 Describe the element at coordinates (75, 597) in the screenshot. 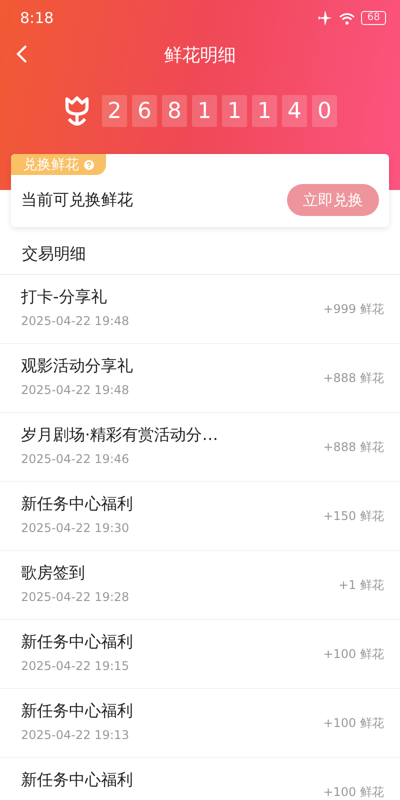

I see `transaction-date: 2025-04-22 19:28` at that location.